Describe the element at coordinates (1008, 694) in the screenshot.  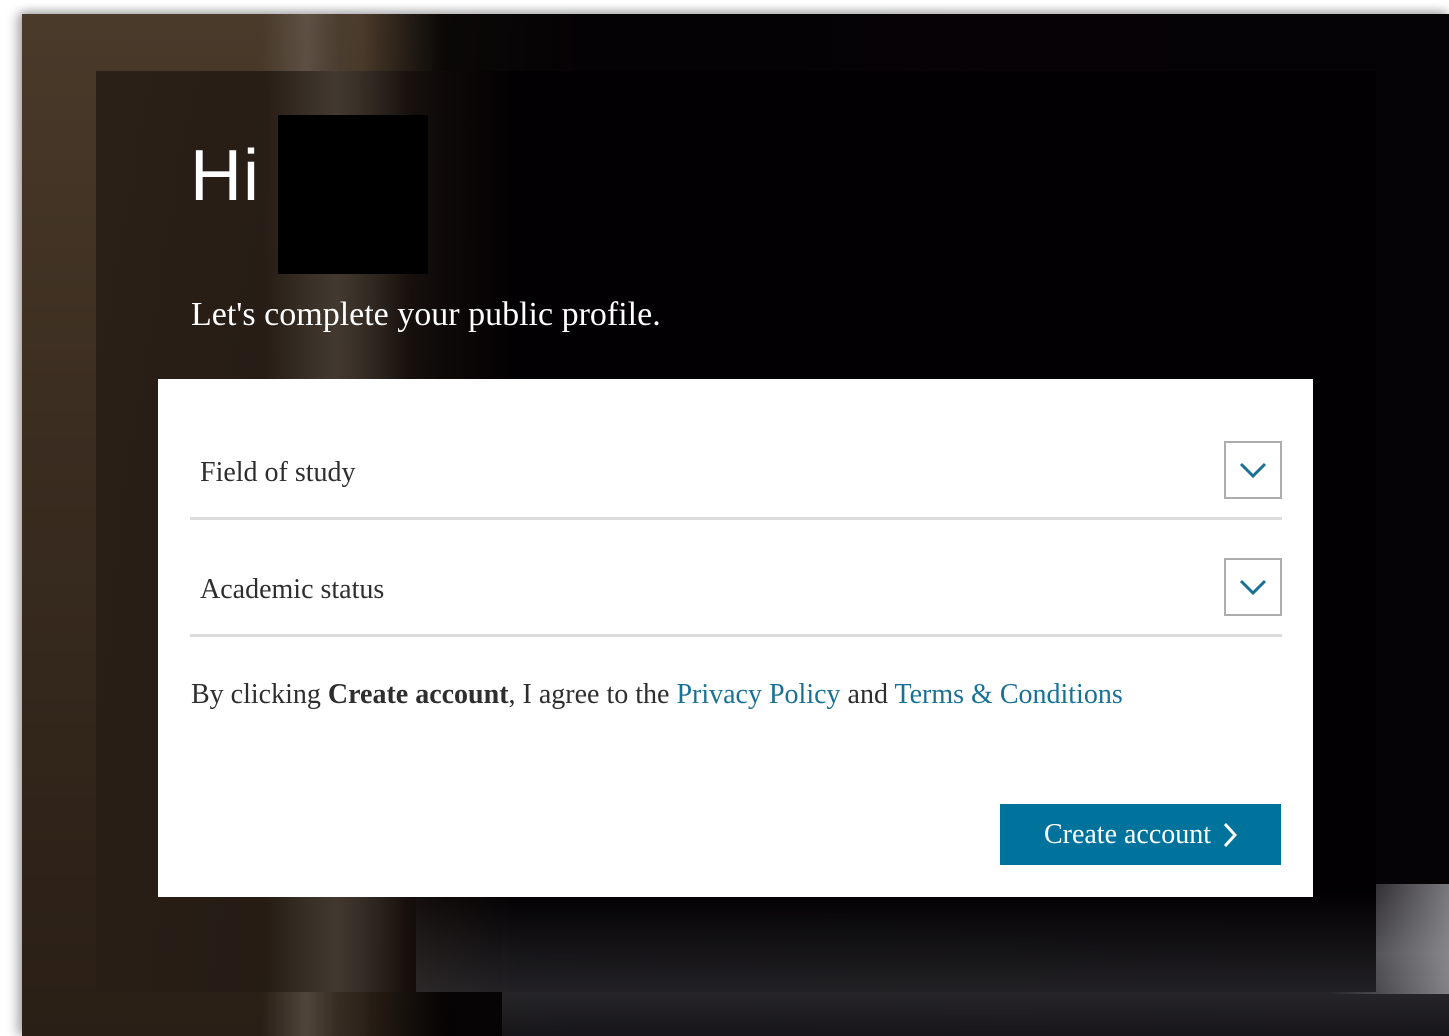
I see `terms-conditions-link: Terms & Conditions` at that location.